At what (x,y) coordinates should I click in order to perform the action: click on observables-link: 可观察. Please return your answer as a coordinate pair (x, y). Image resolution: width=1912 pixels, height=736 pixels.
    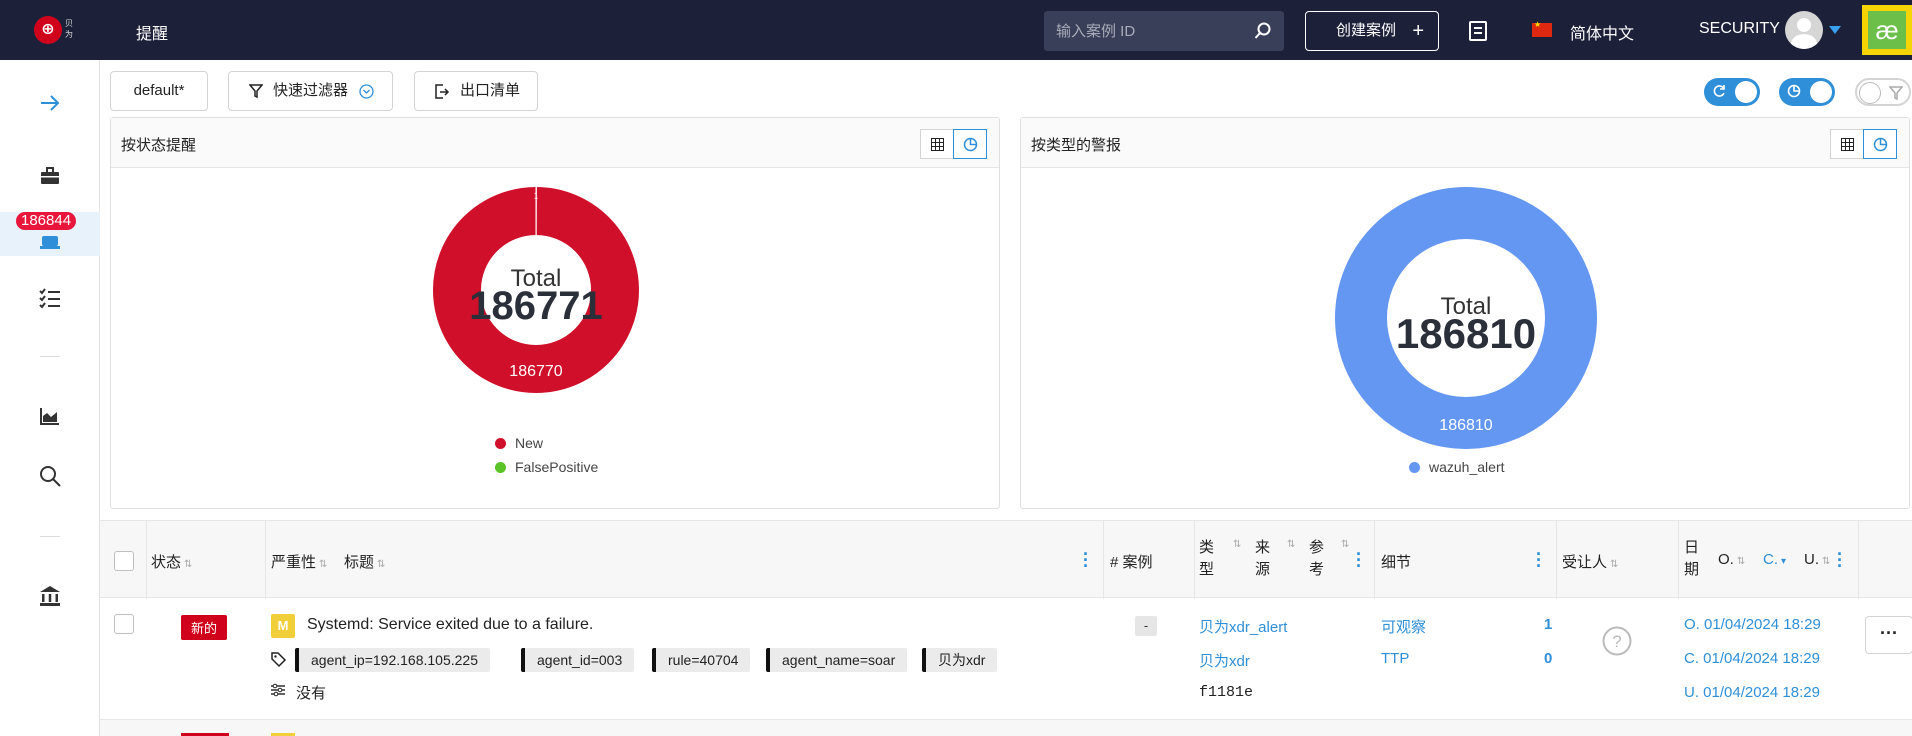
    Looking at the image, I should click on (1403, 626).